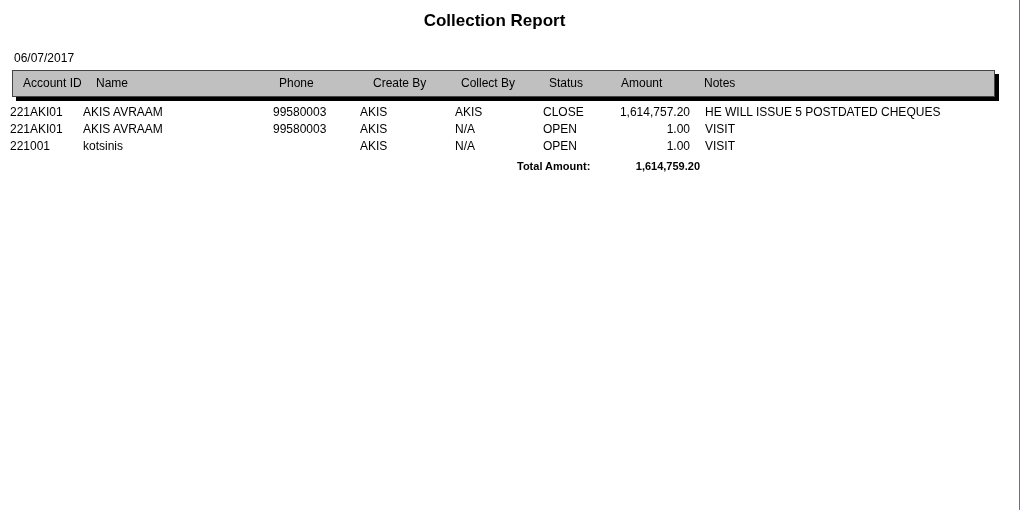  Describe the element at coordinates (103, 146) in the screenshot. I see `table-cell-text: kotsinis` at that location.